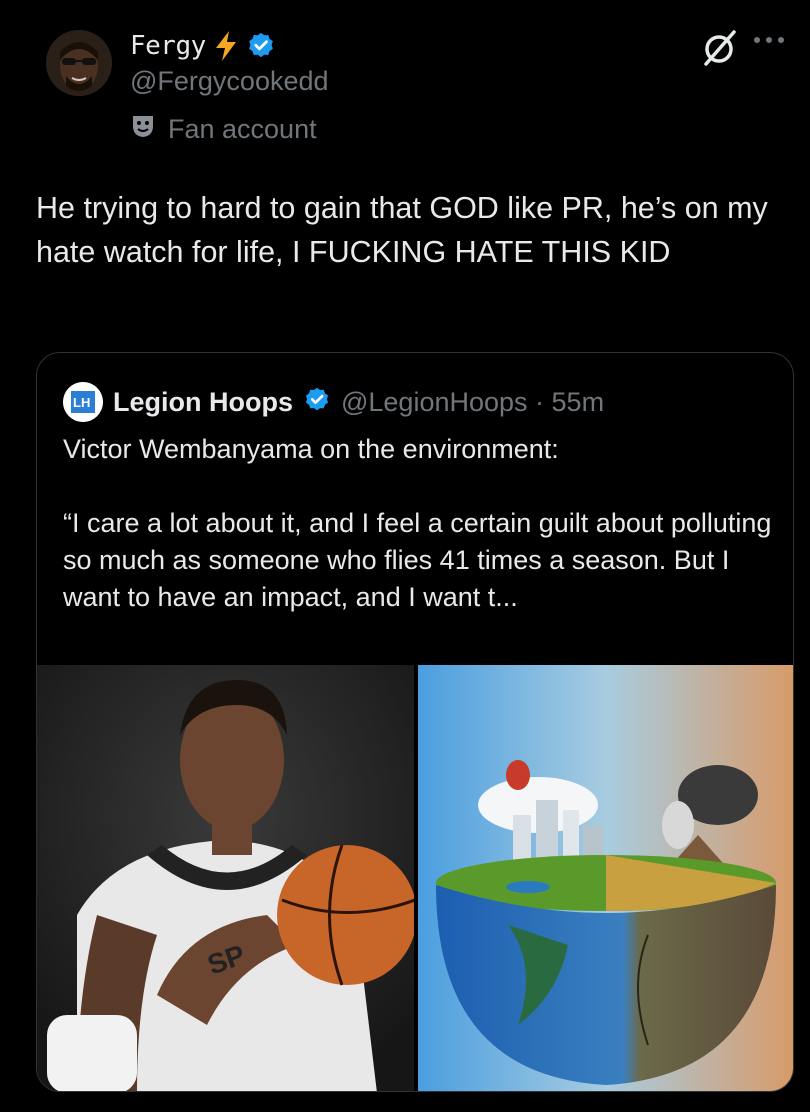 This screenshot has width=810, height=1112. I want to click on legion-hoops-avatar: LH, so click(83, 402).